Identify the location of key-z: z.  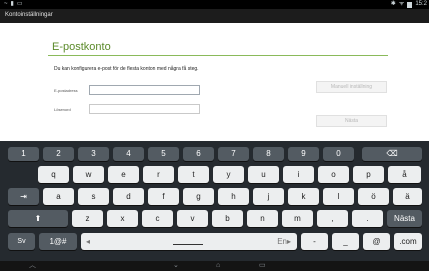
(87, 218).